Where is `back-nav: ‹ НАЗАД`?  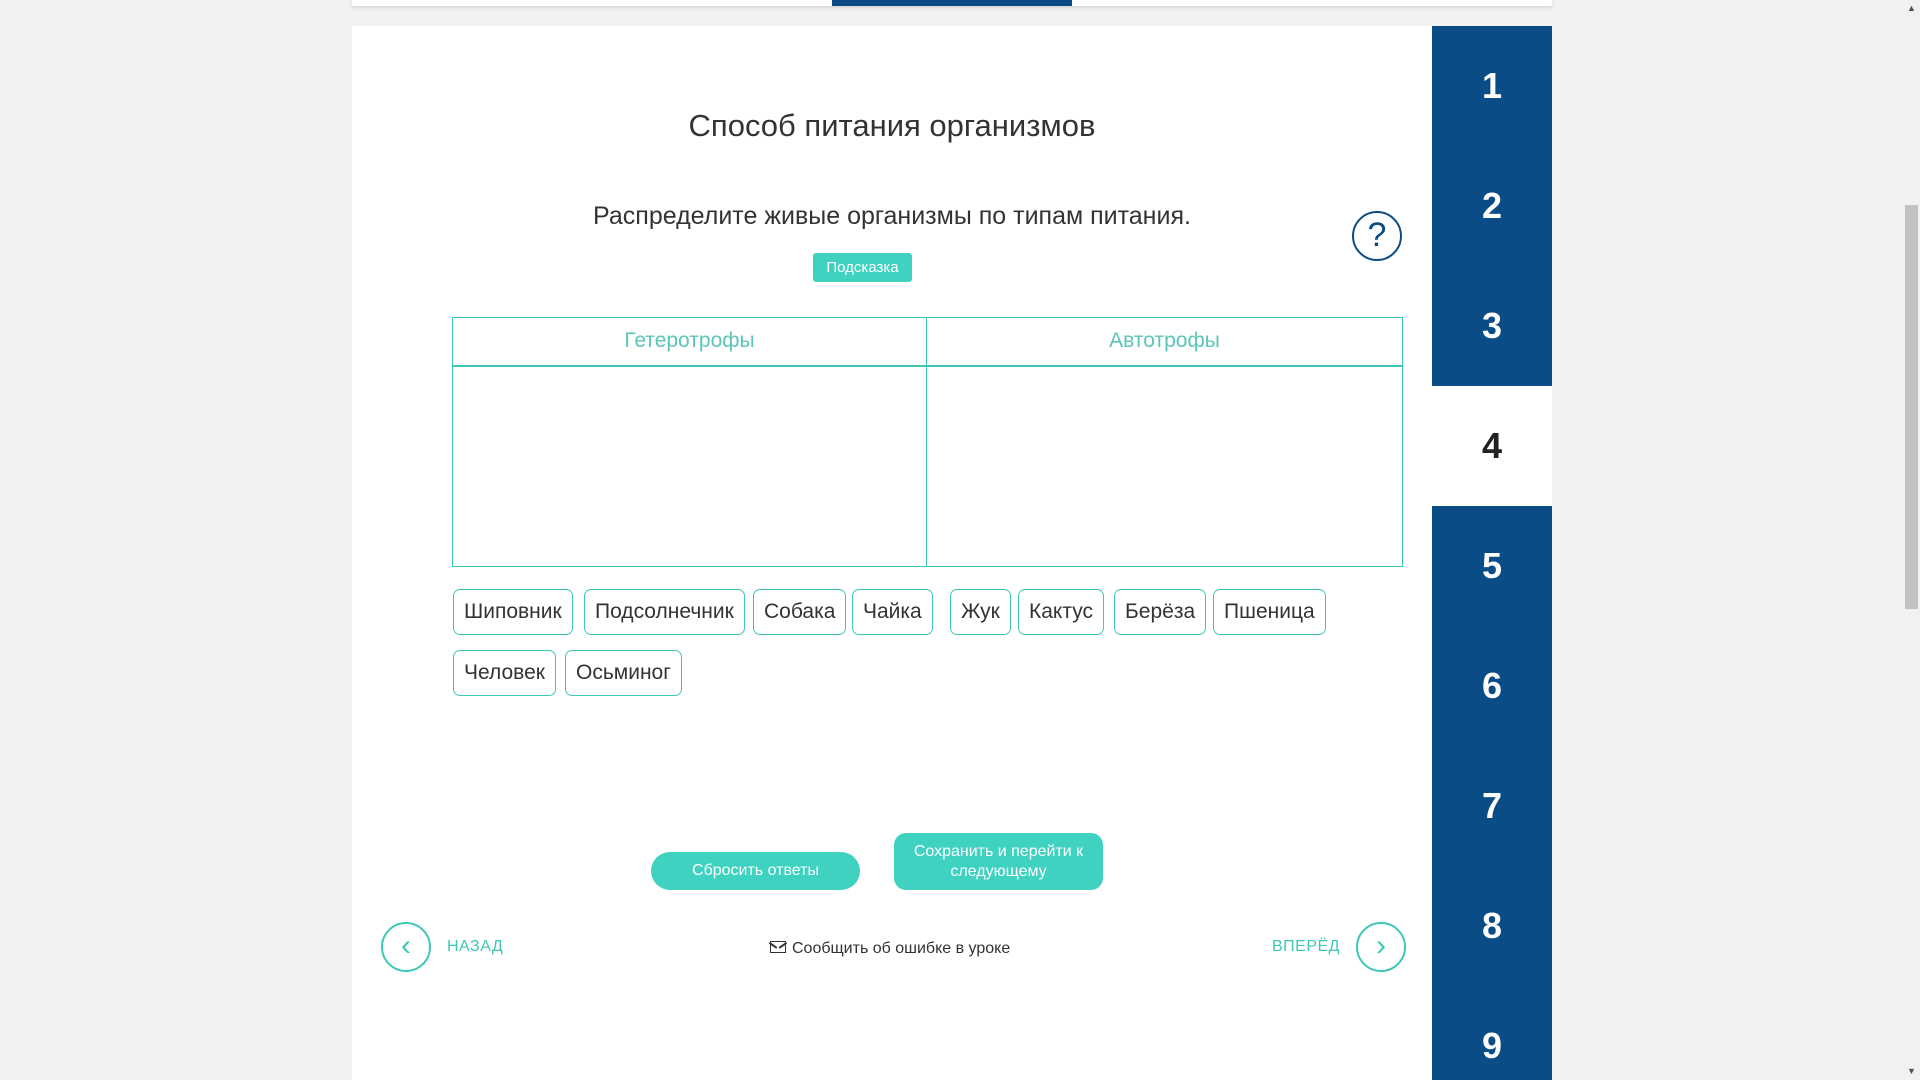 back-nav: ‹ НАЗАД is located at coordinates (456, 947).